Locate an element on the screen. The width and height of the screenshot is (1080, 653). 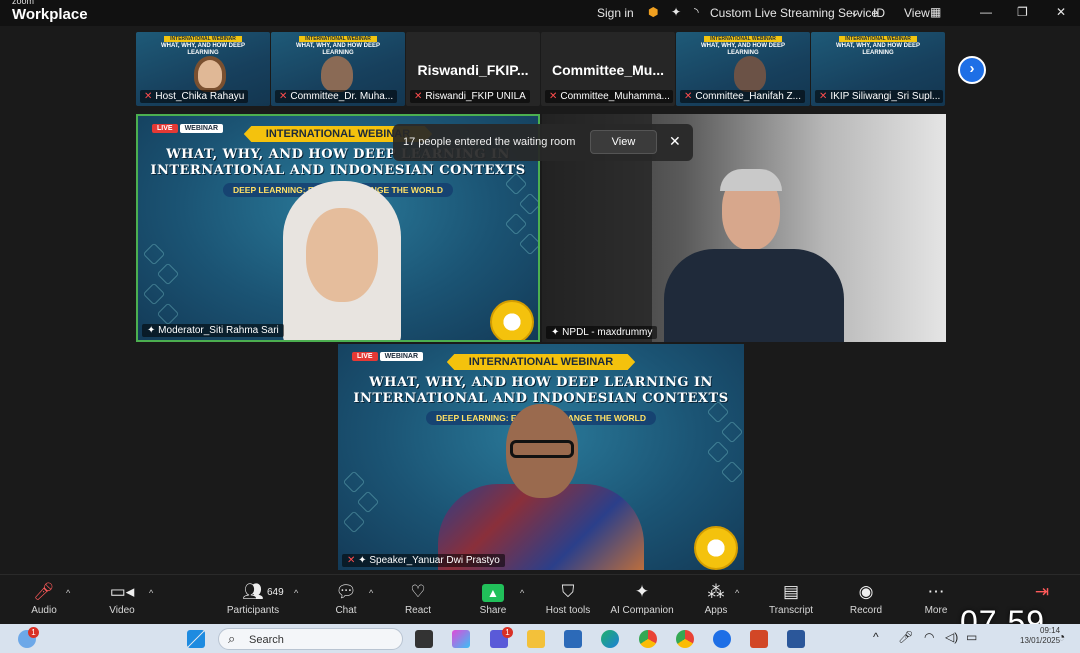
next-page-button: › is located at coordinates (972, 70).